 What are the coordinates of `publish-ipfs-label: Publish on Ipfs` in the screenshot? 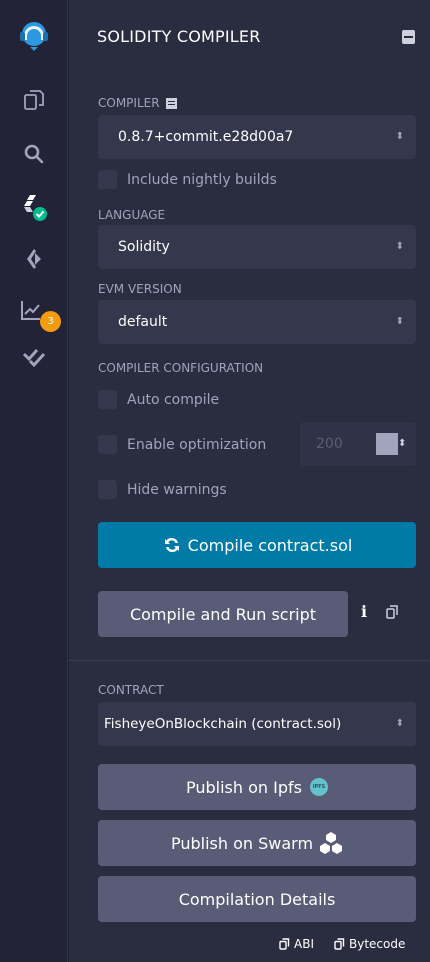 It's located at (244, 787).